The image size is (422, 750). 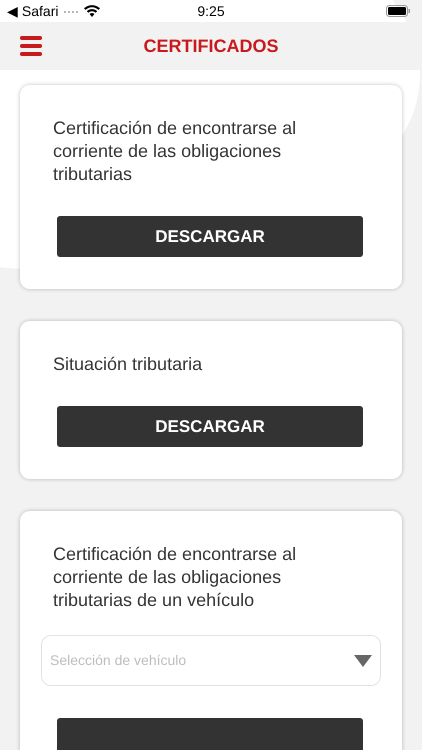 I want to click on dropdown-caret-icon, so click(x=363, y=660).